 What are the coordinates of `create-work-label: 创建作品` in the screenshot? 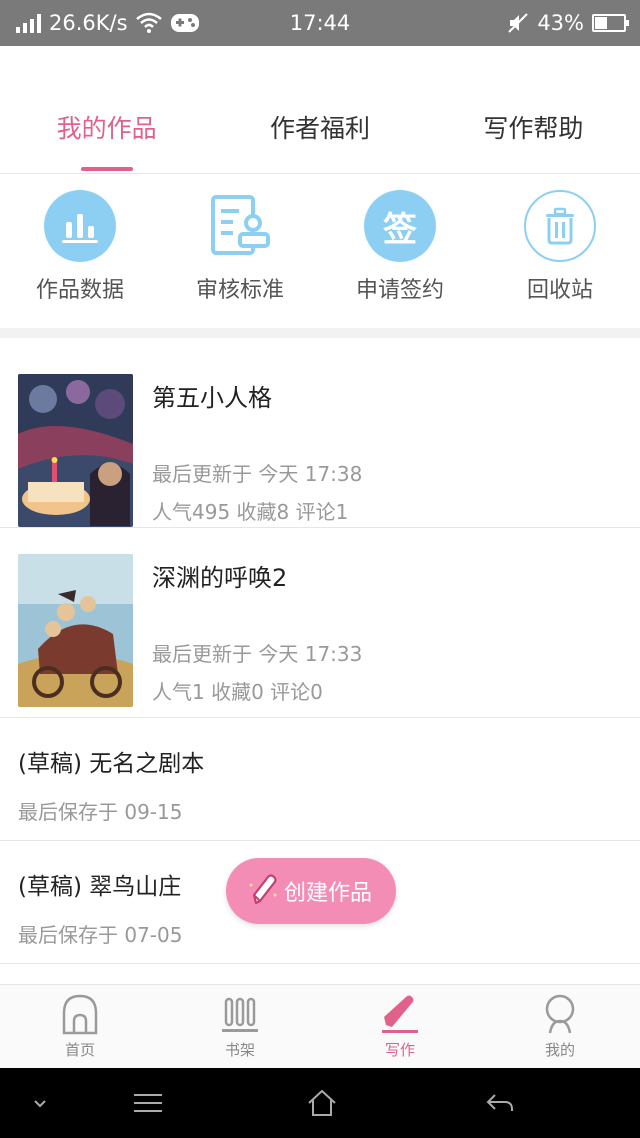 It's located at (328, 893).